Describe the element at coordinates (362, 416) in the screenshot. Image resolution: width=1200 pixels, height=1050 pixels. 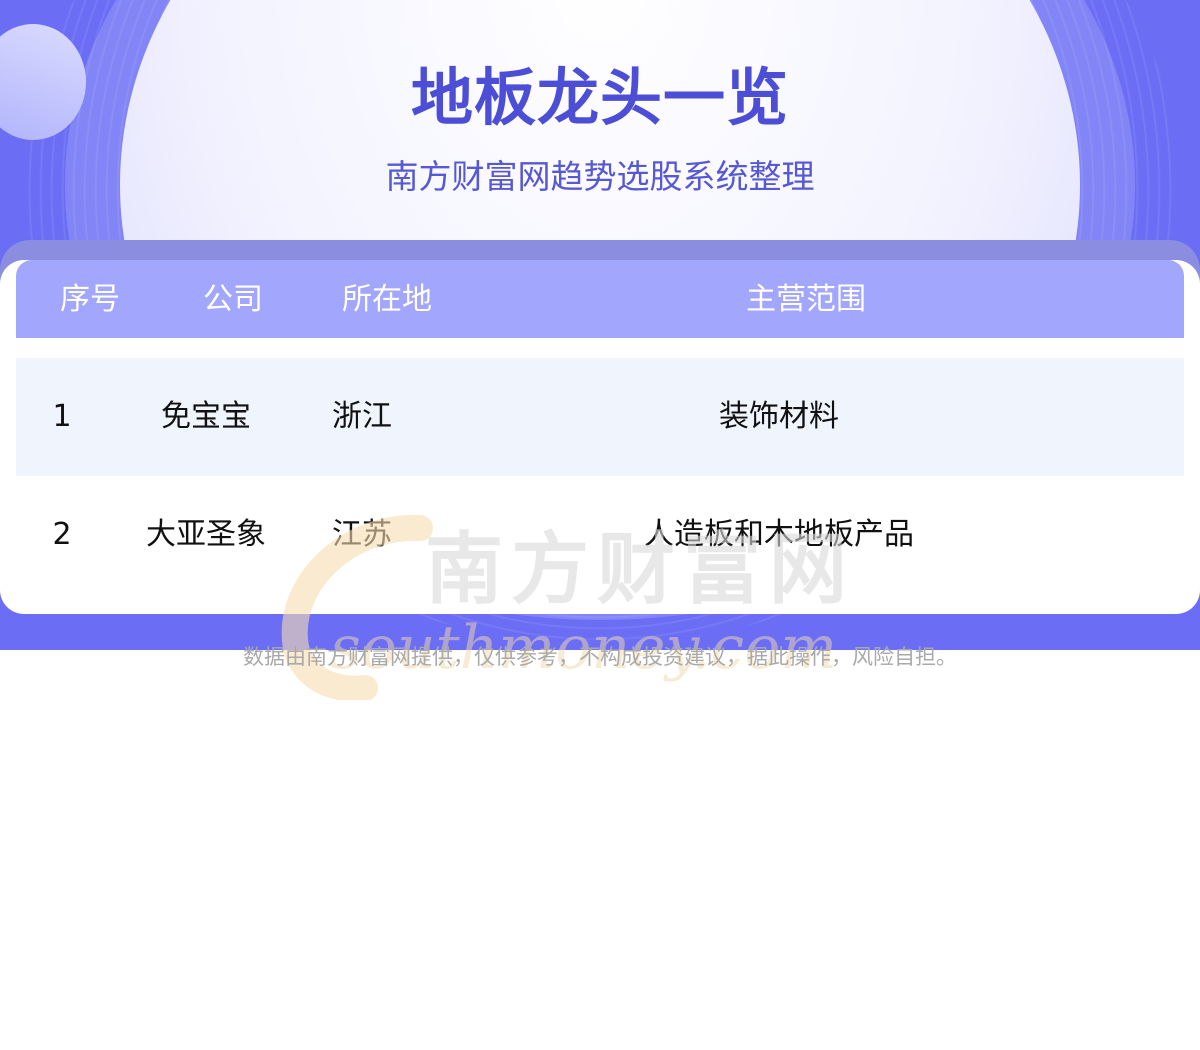
I see `cell-location: 浙江` at that location.